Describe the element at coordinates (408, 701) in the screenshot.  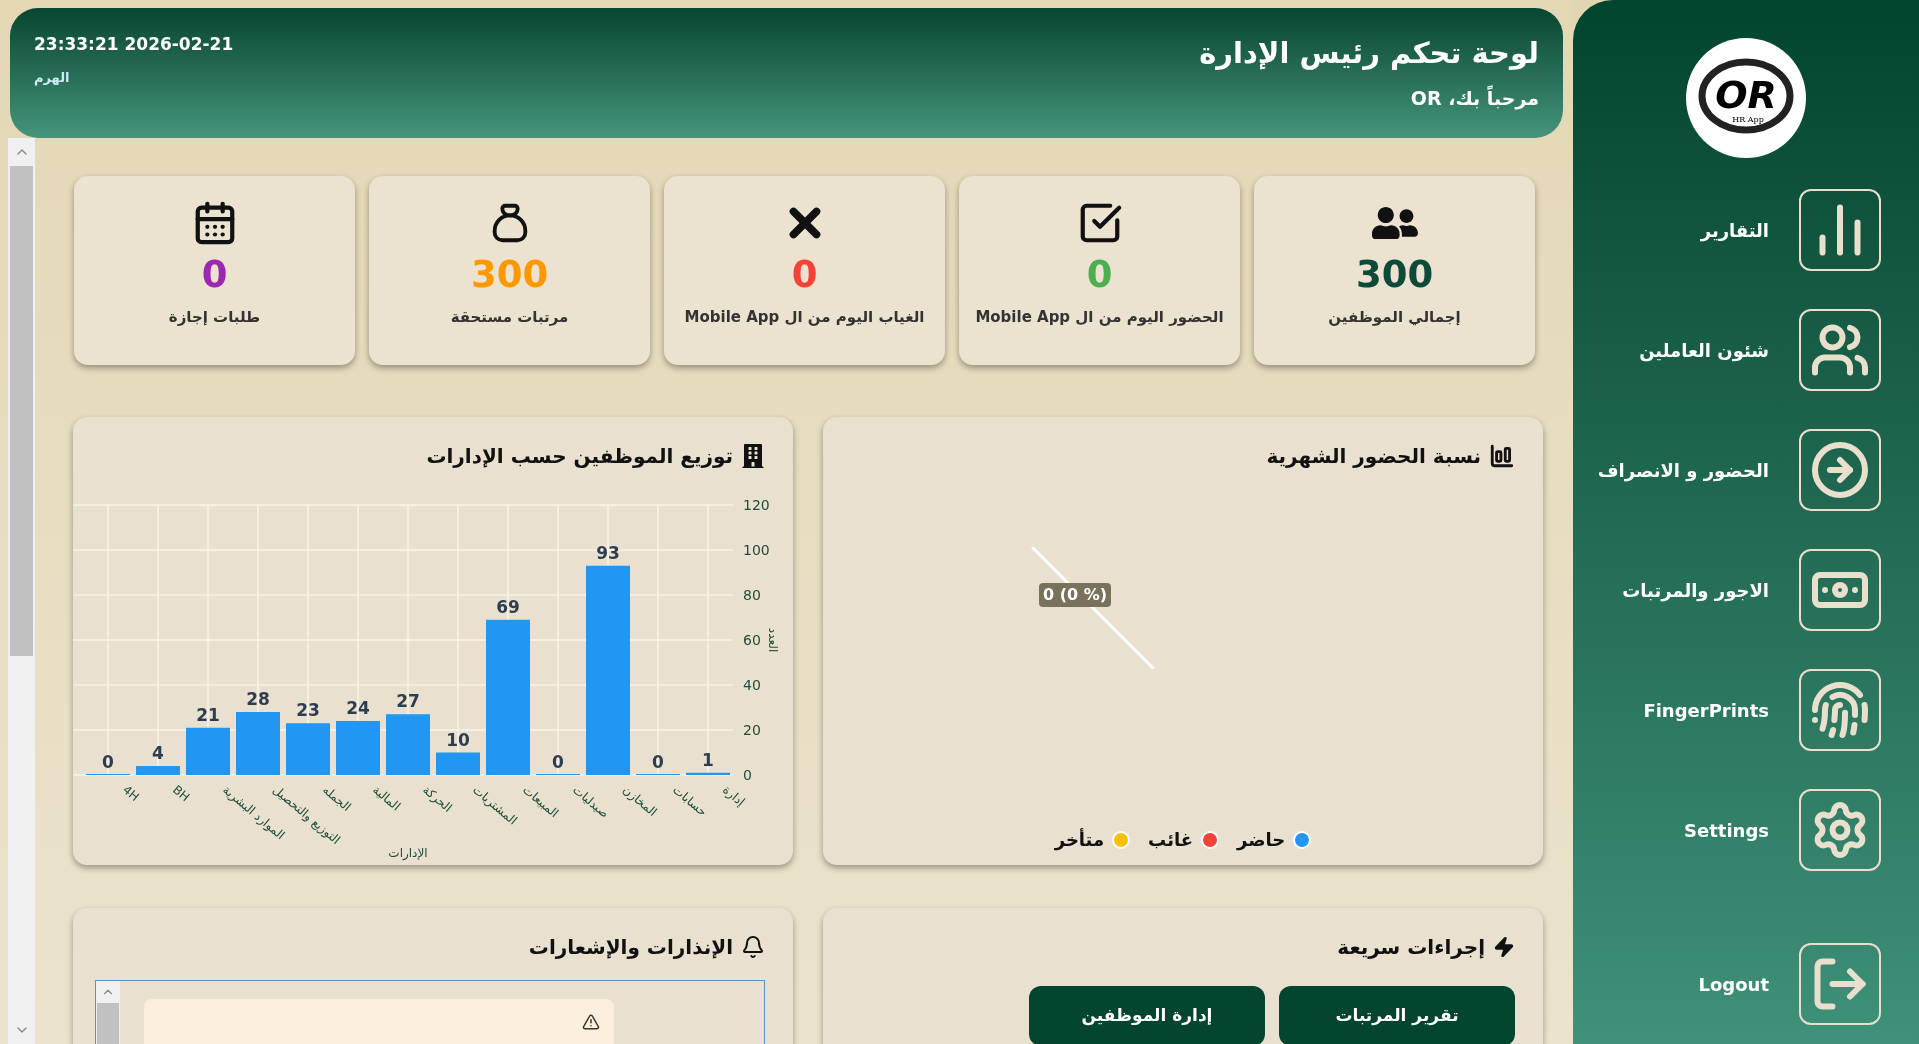
I see `bar-value-label: 27` at that location.